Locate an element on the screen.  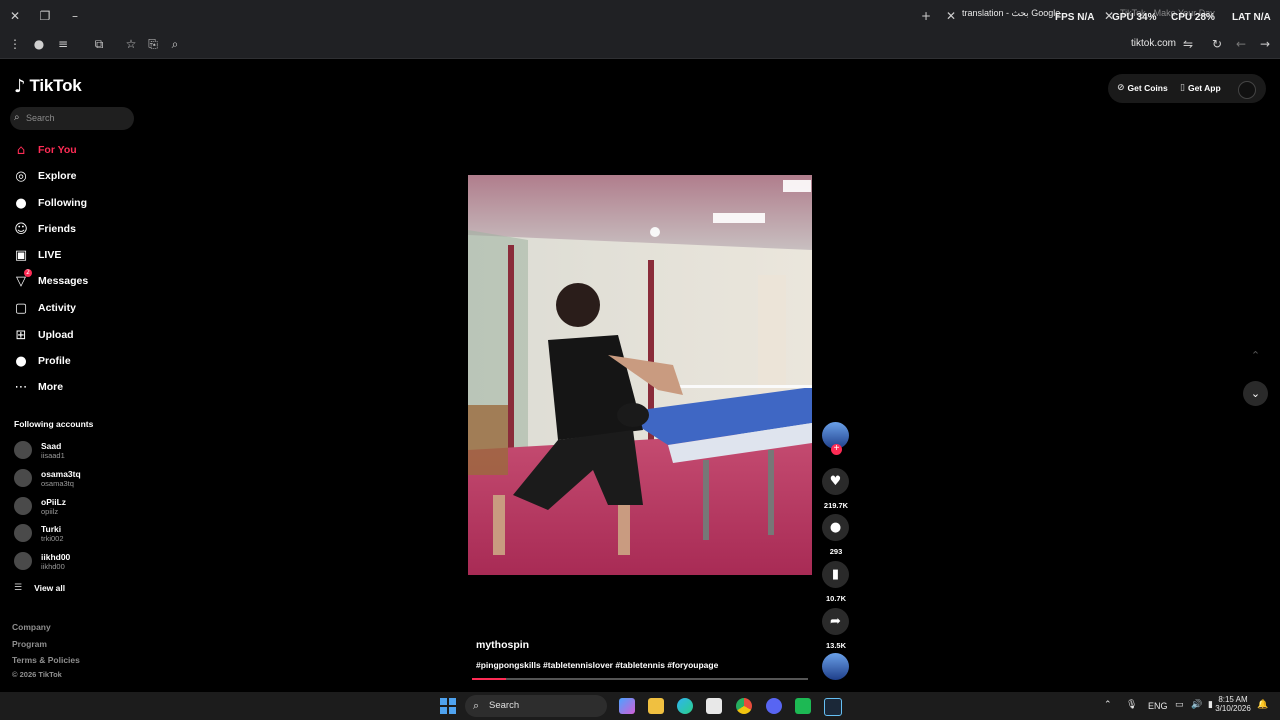
view-all-label: View all is located at coordinates (50, 588).